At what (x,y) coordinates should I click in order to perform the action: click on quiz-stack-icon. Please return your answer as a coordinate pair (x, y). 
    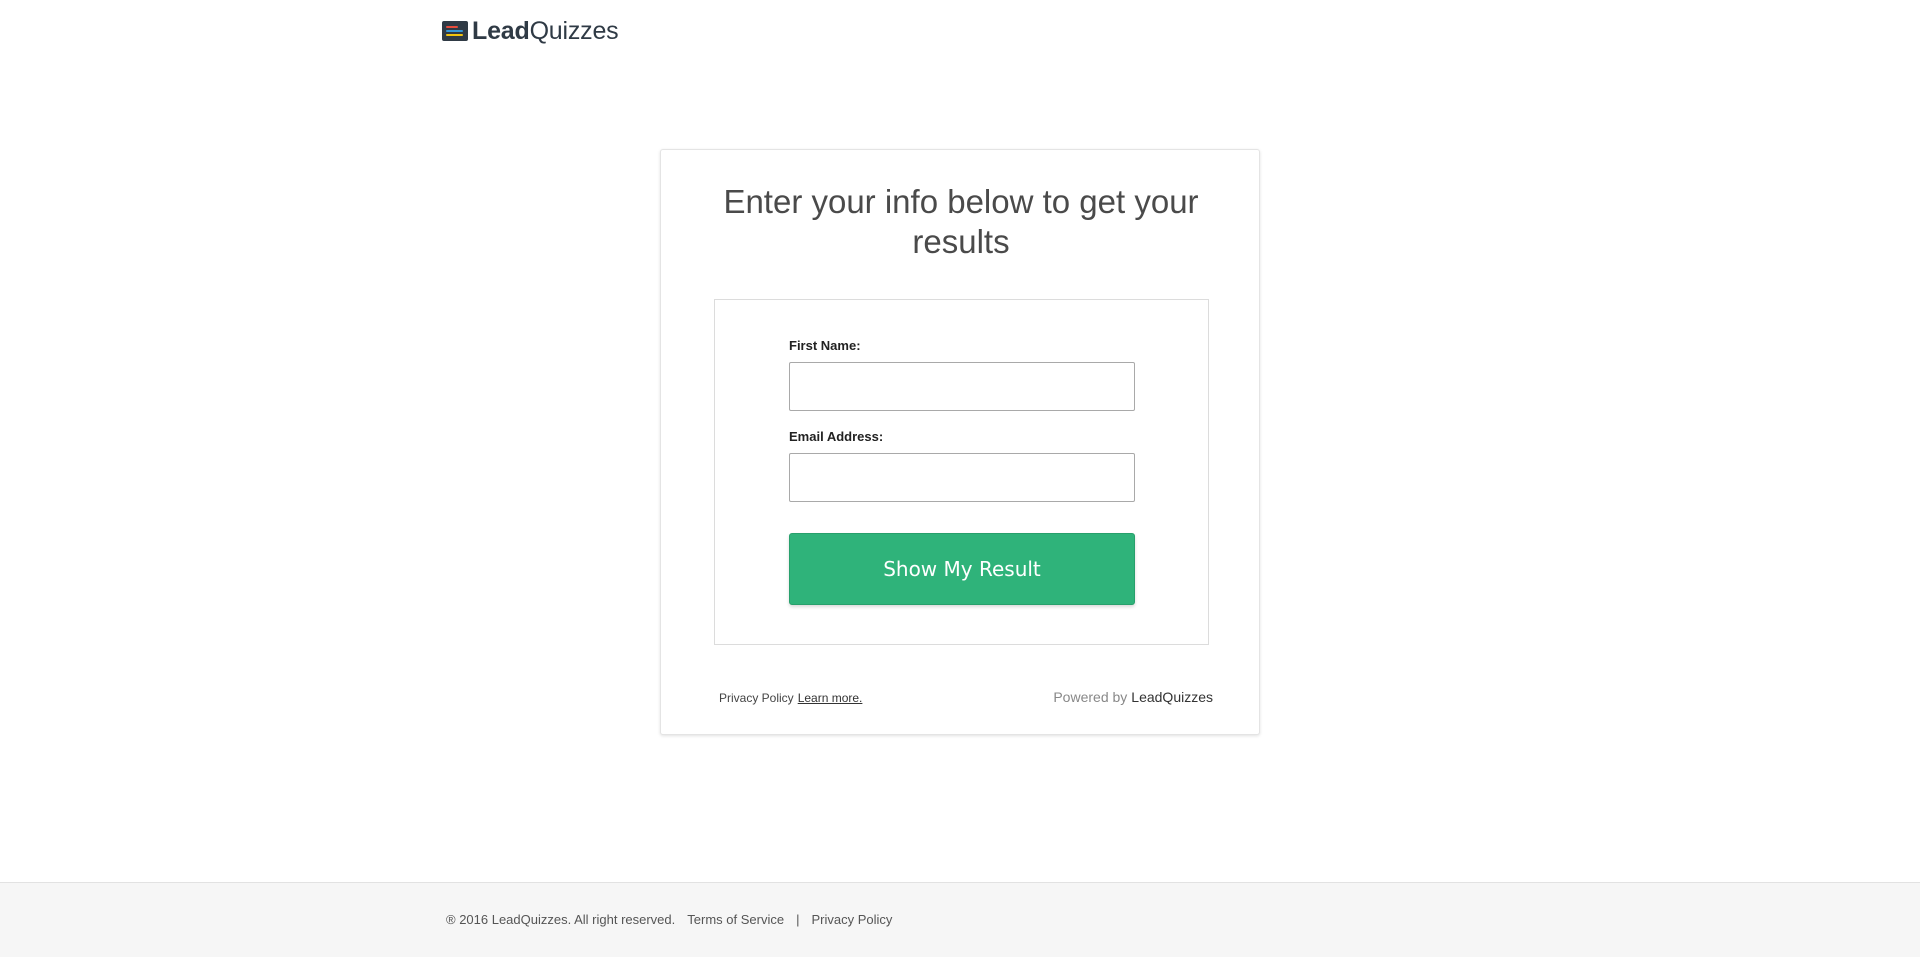
    Looking at the image, I should click on (455, 31).